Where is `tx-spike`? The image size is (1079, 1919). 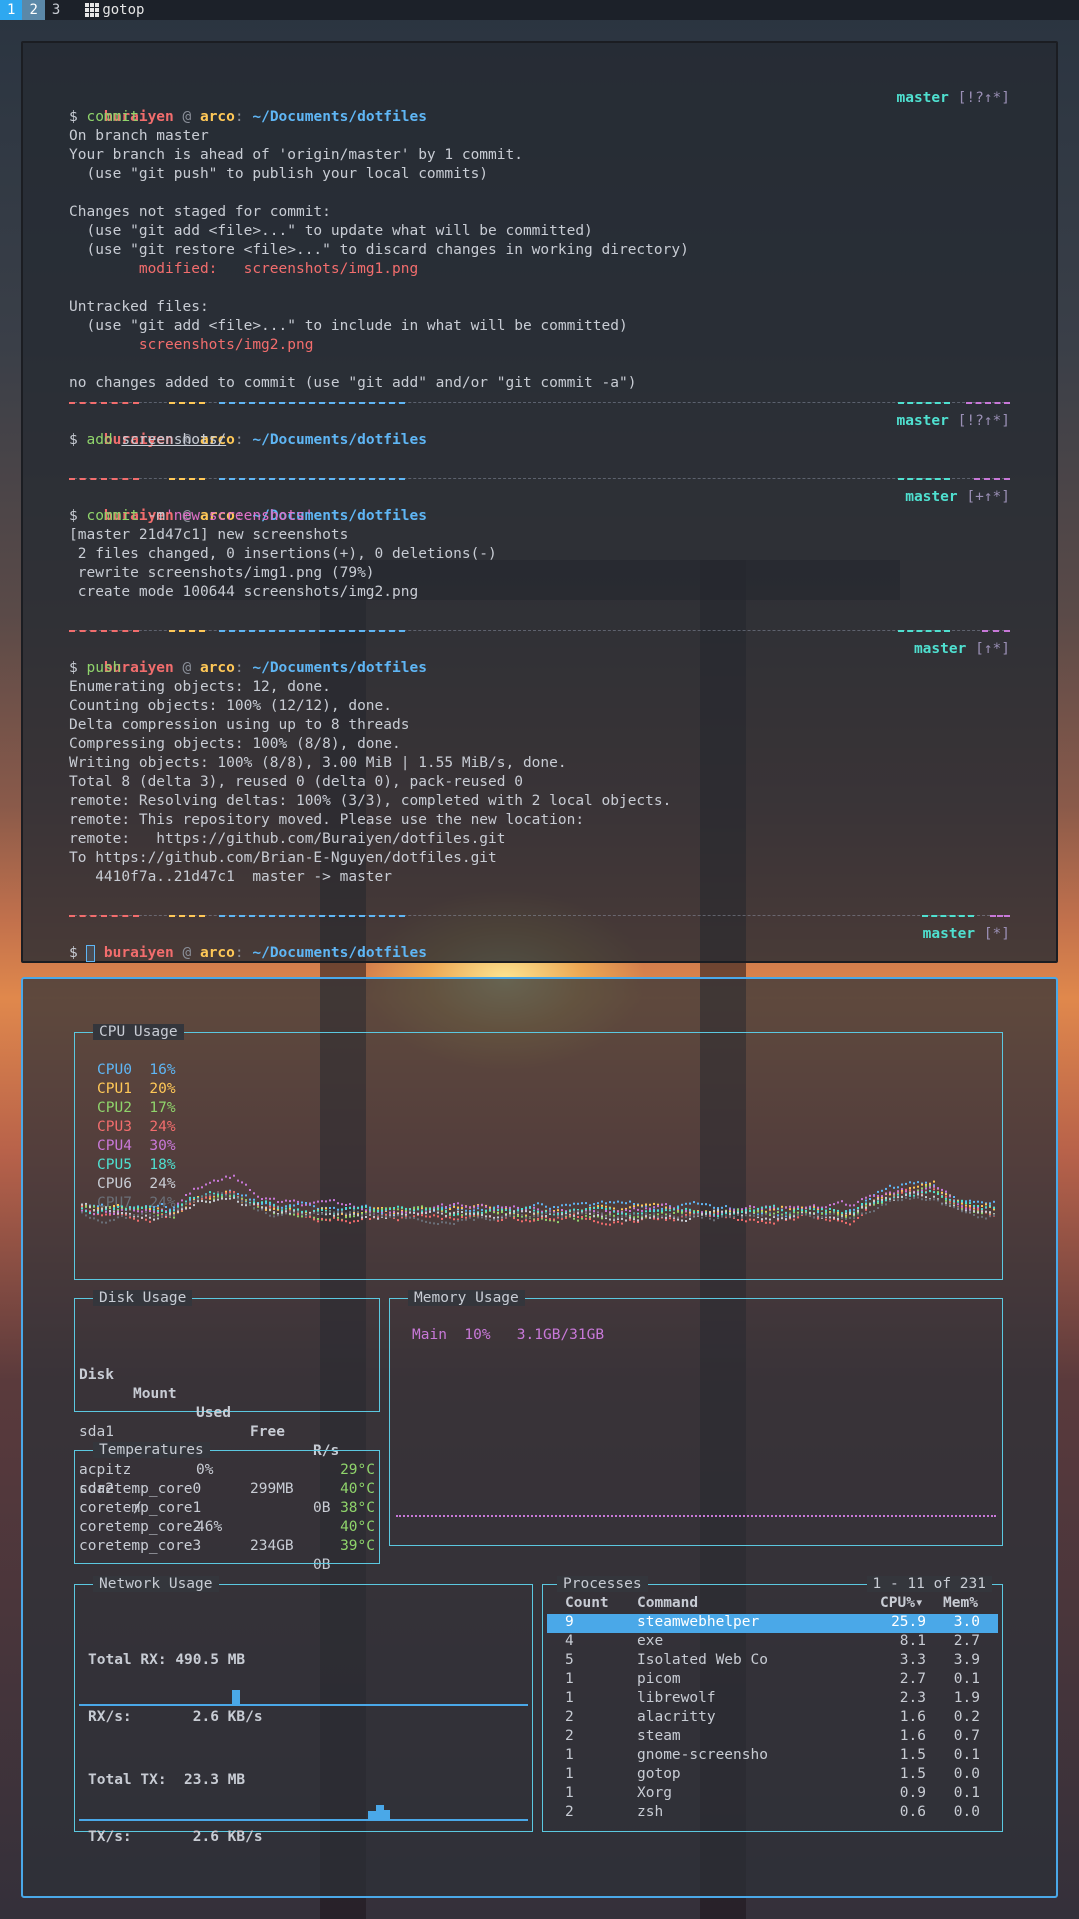
tx-spike is located at coordinates (387, 1815).